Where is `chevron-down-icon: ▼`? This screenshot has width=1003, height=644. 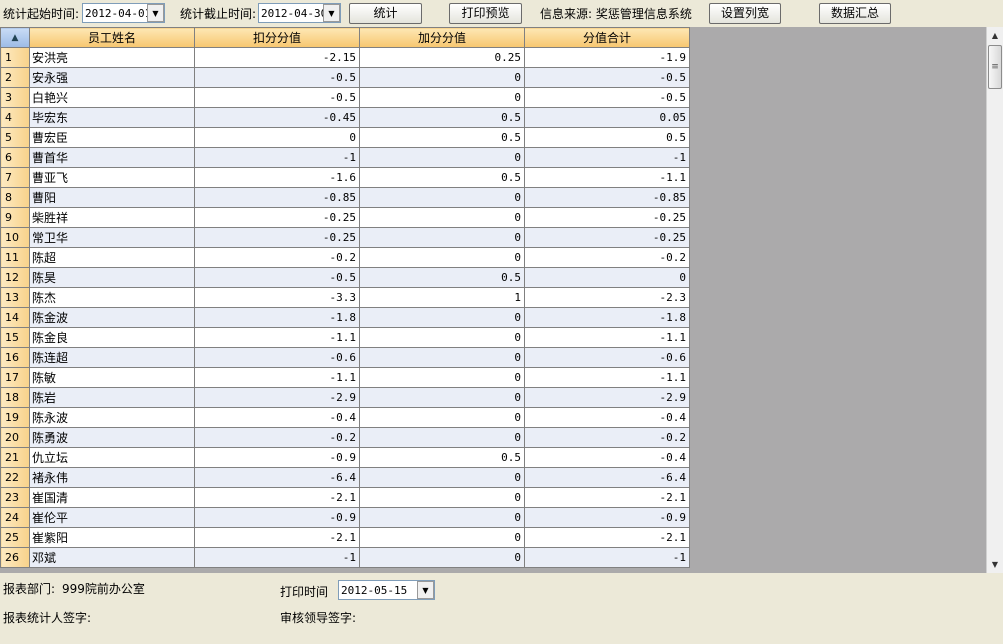
chevron-down-icon: ▼ is located at coordinates (155, 13).